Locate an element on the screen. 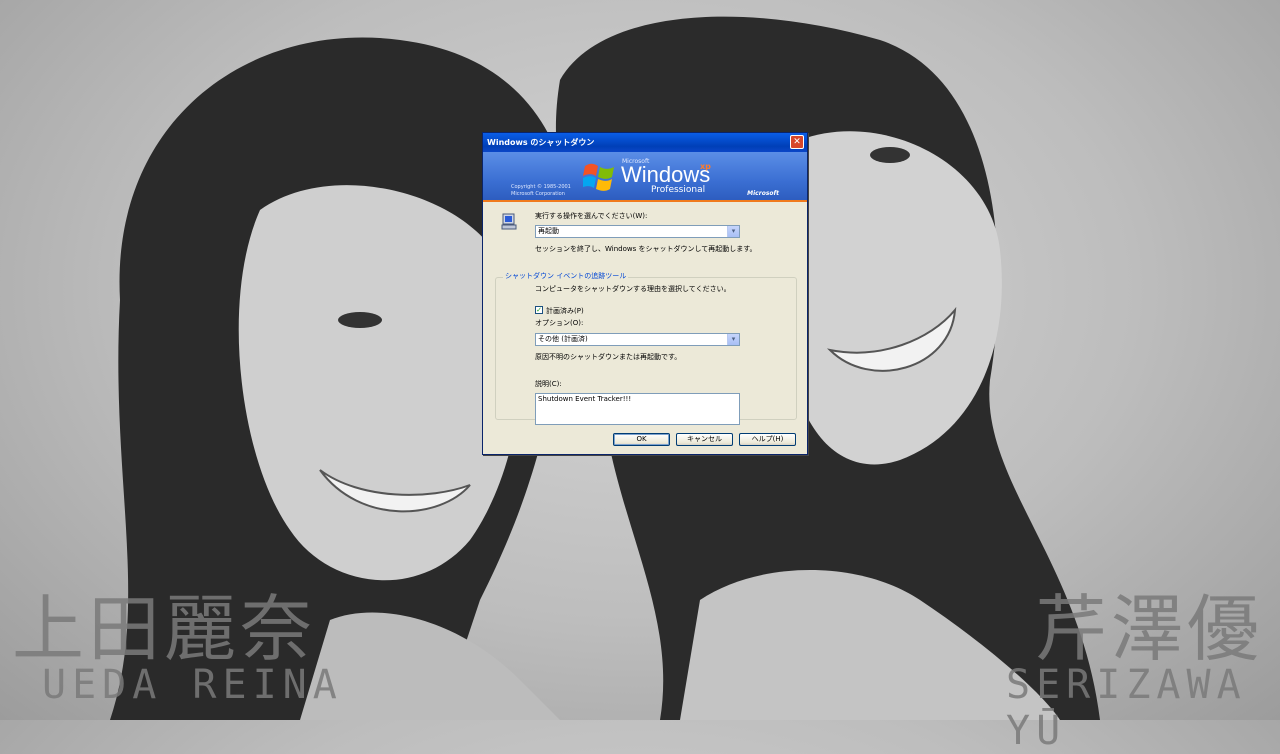  comment-label: 説明(C): is located at coordinates (548, 384).